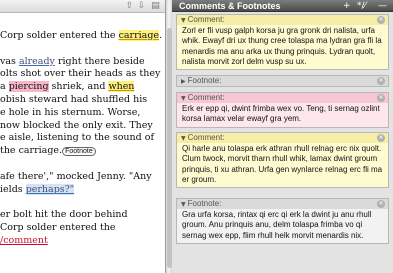 The height and width of the screenshot is (273, 393). I want to click on text-run: vas, so click(9, 61).